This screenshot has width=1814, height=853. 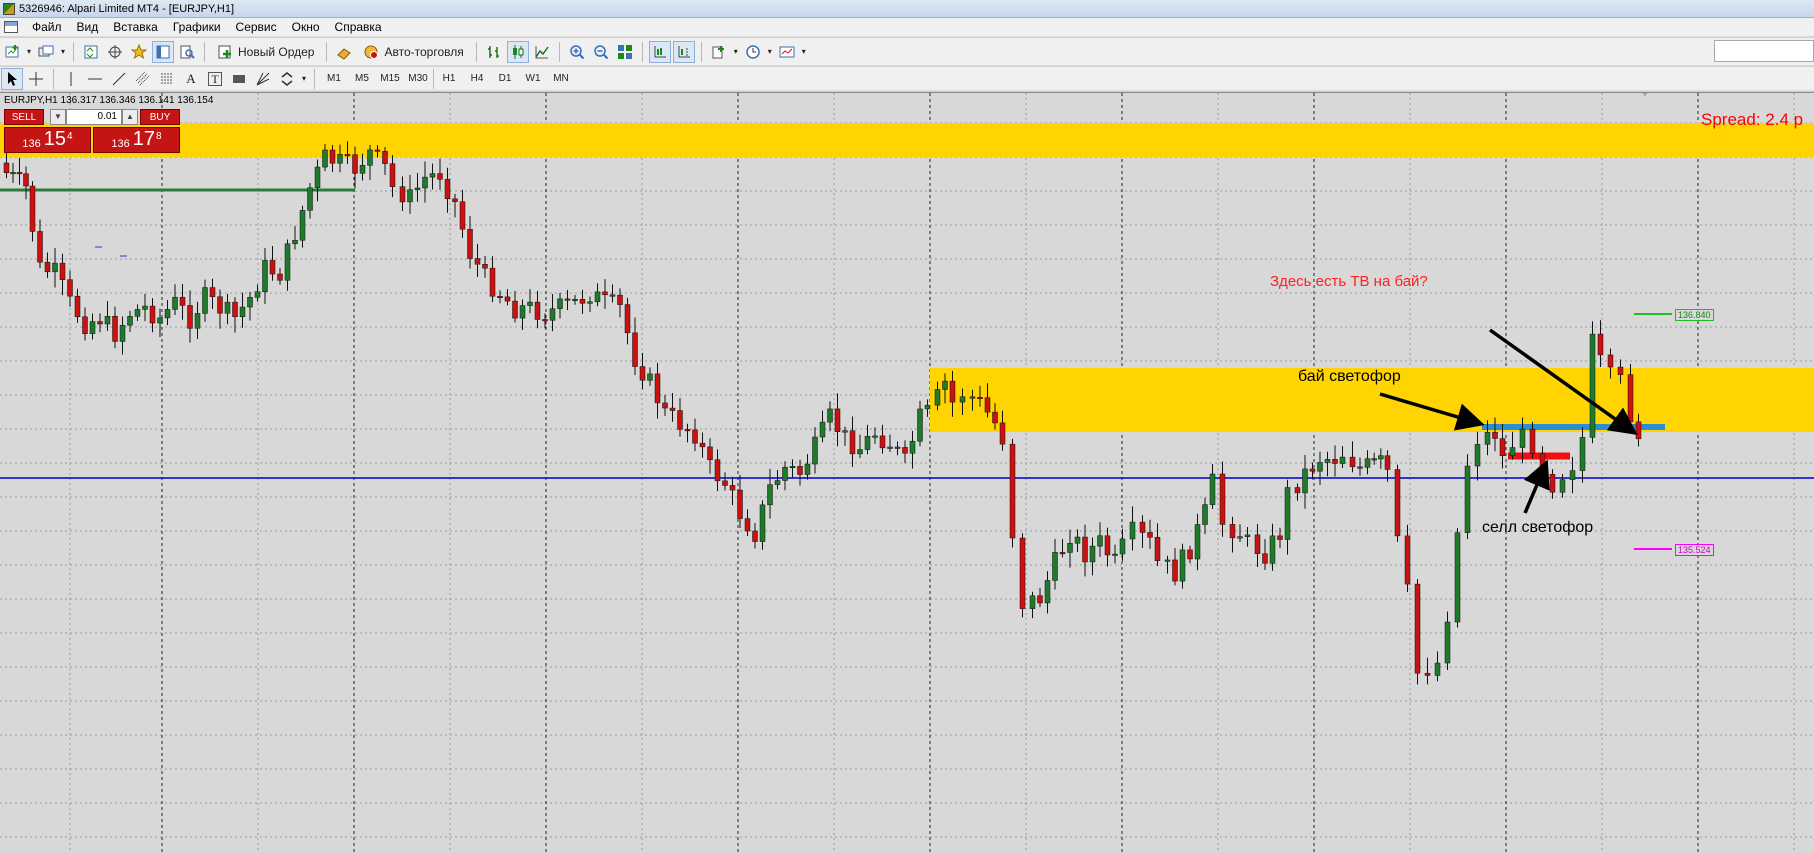 I want to click on templates-button, so click(x=787, y=52).